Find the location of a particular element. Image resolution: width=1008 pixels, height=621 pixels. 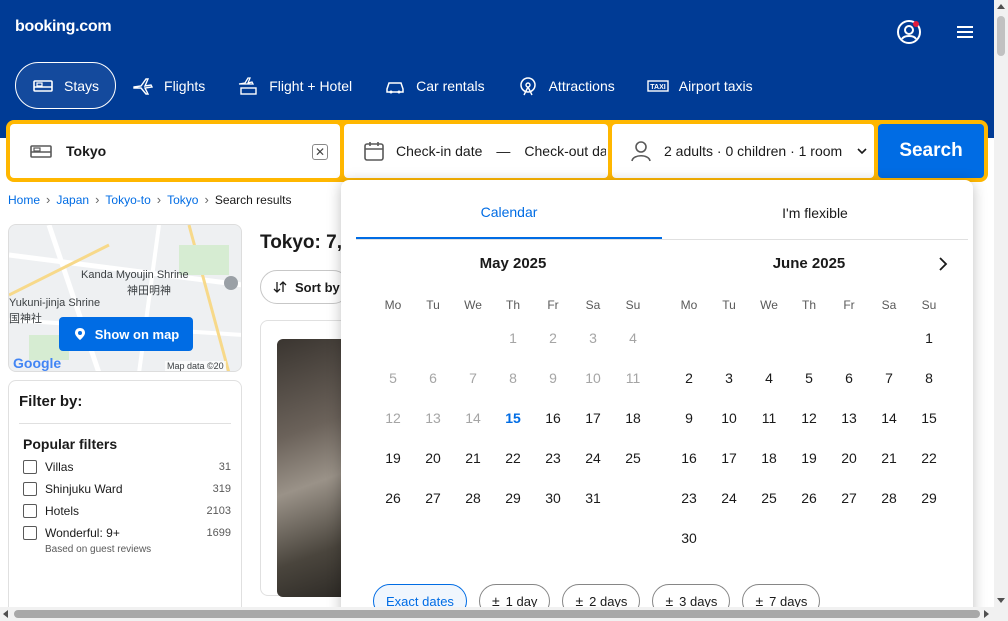

calendar-day: 3 is located at coordinates (729, 378).